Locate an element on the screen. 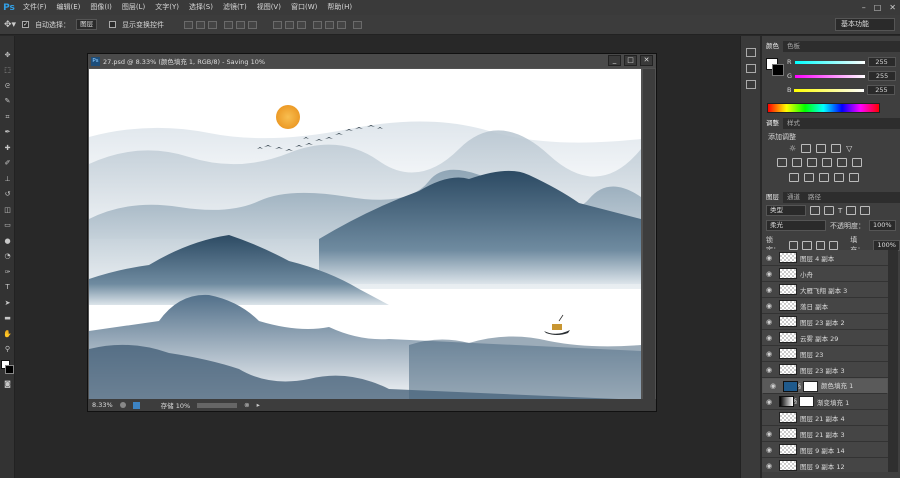 This screenshot has width=900, height=478. layer-row: ◉ 落日 副本 is located at coordinates (825, 306).